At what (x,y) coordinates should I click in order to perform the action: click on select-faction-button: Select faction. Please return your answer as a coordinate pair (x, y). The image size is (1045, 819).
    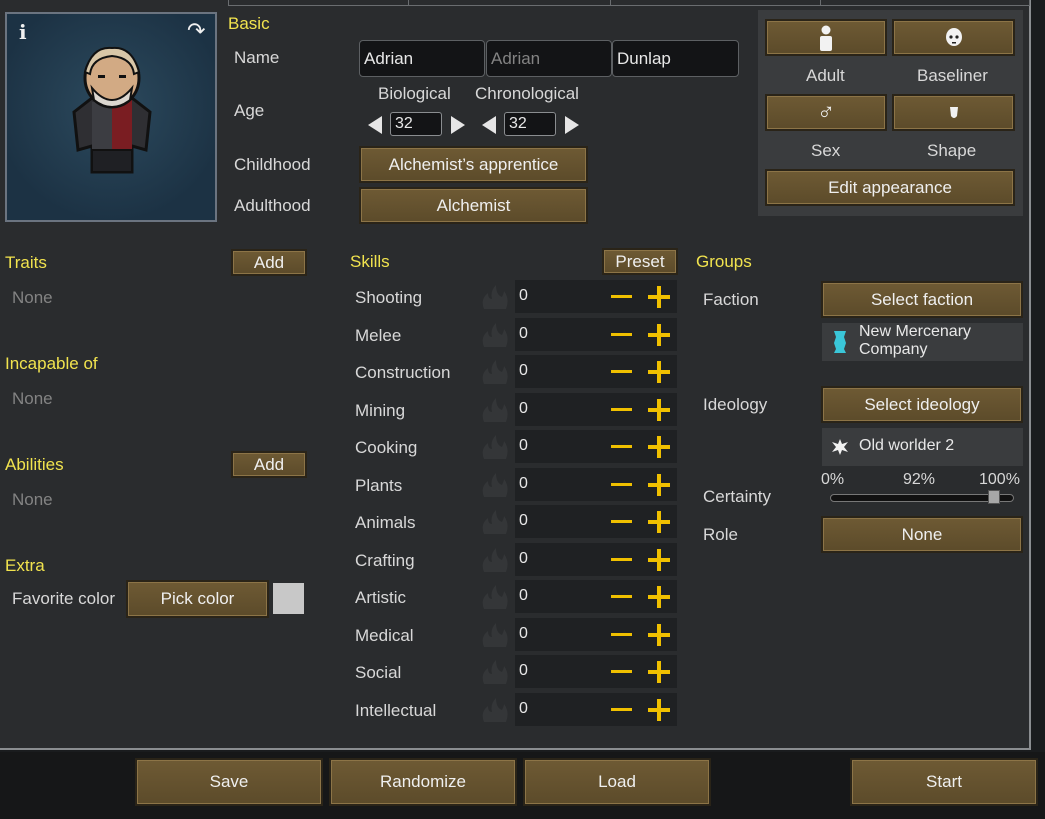
    Looking at the image, I should click on (922, 299).